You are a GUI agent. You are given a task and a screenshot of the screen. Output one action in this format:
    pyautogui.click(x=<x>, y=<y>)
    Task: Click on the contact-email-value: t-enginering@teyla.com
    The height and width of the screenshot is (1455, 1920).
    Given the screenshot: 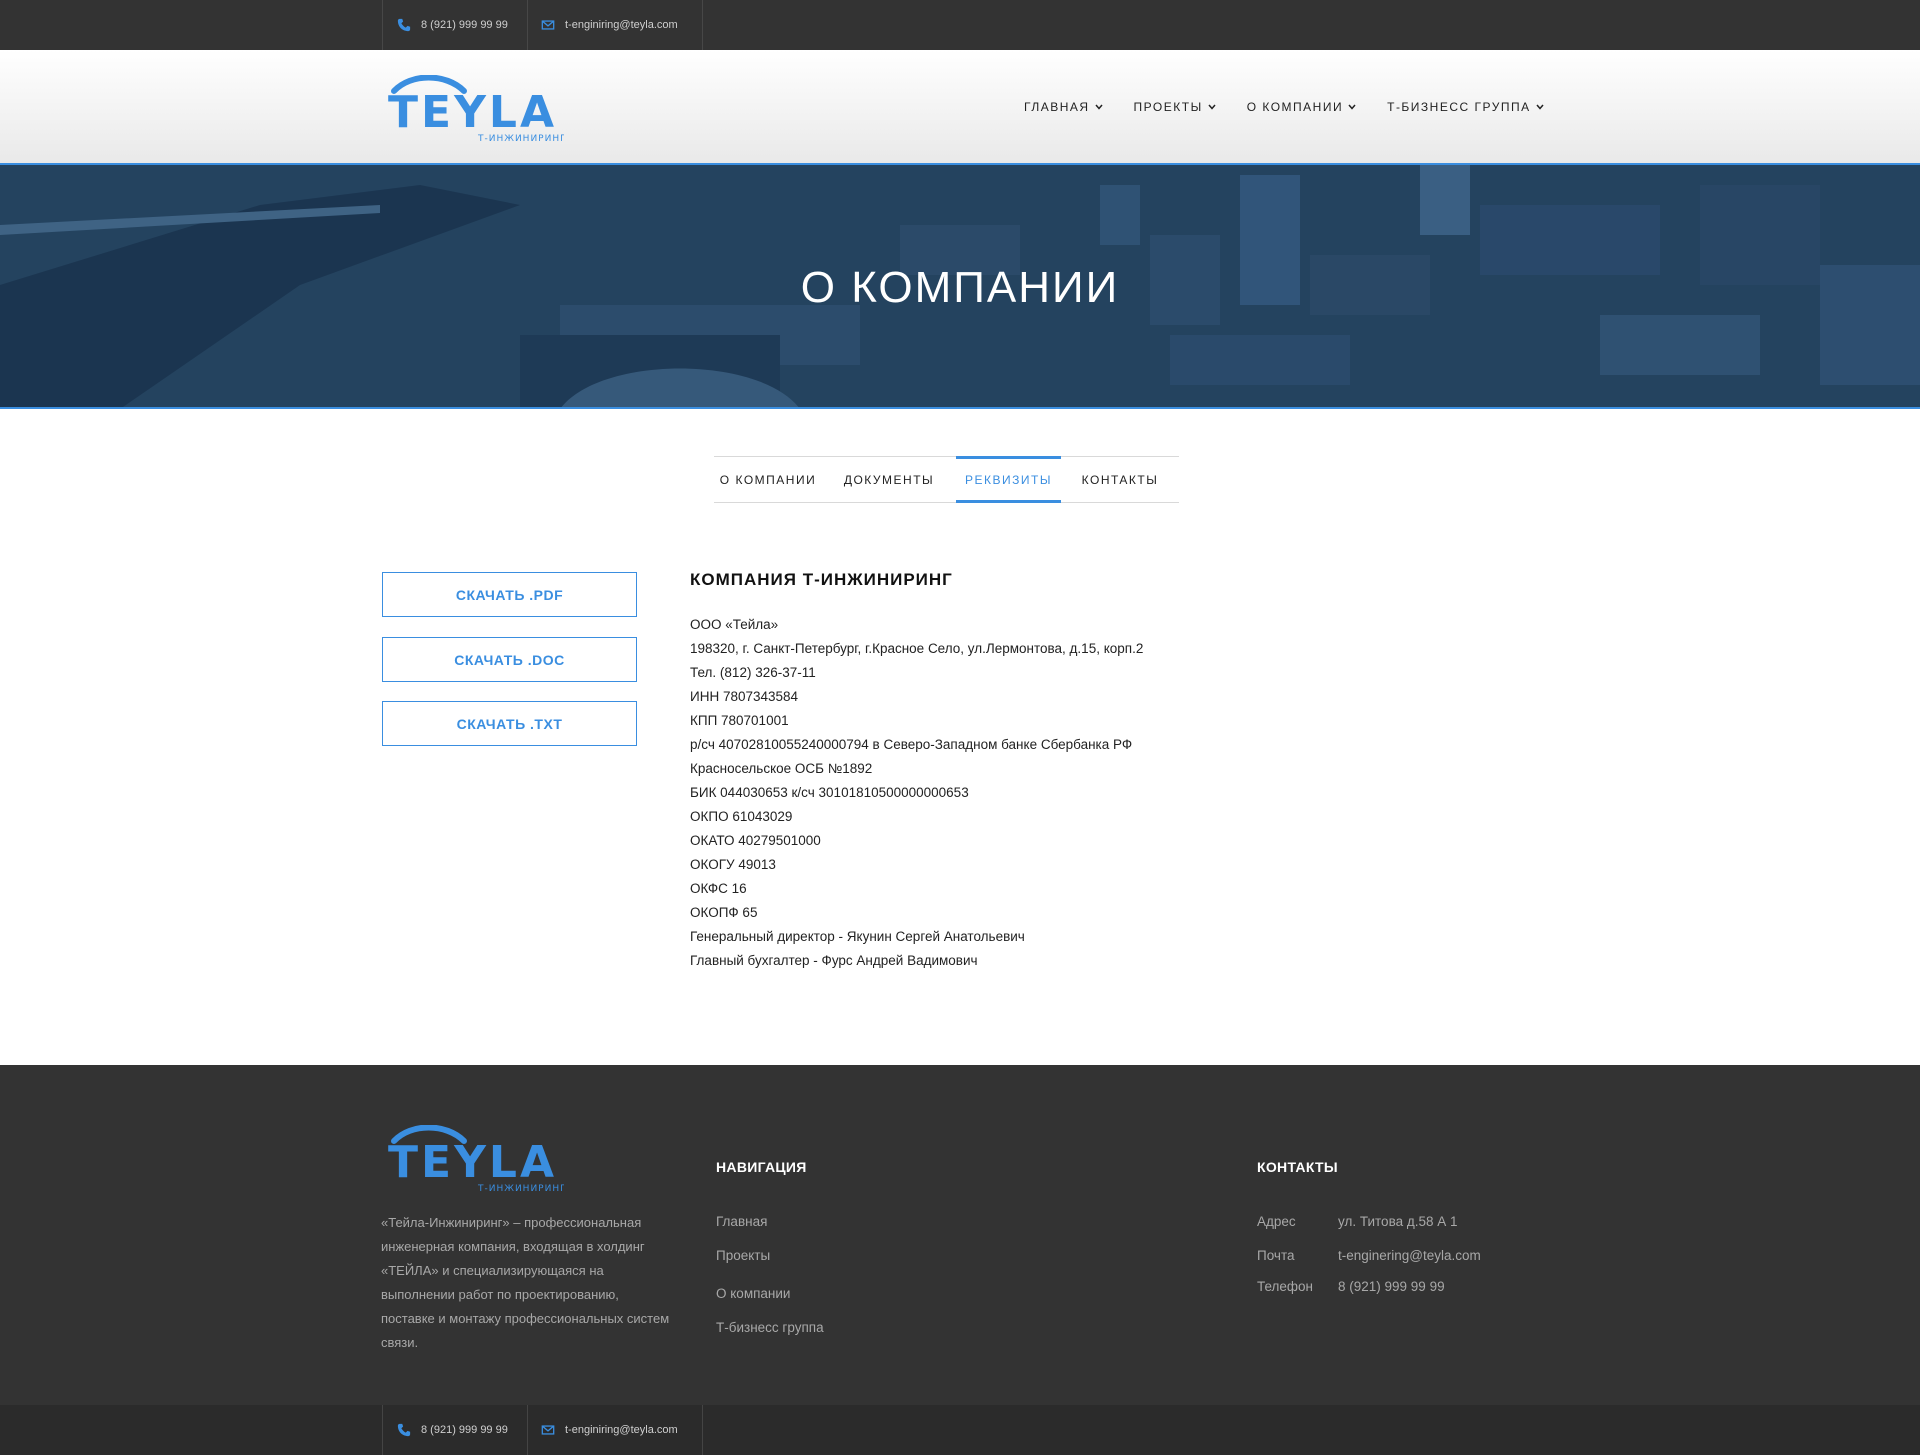 What is the action you would take?
    pyautogui.click(x=1409, y=1255)
    